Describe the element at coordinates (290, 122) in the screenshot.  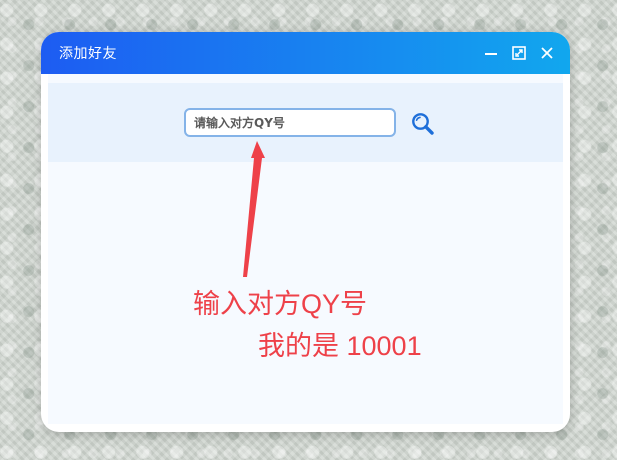
I see `search-input` at that location.